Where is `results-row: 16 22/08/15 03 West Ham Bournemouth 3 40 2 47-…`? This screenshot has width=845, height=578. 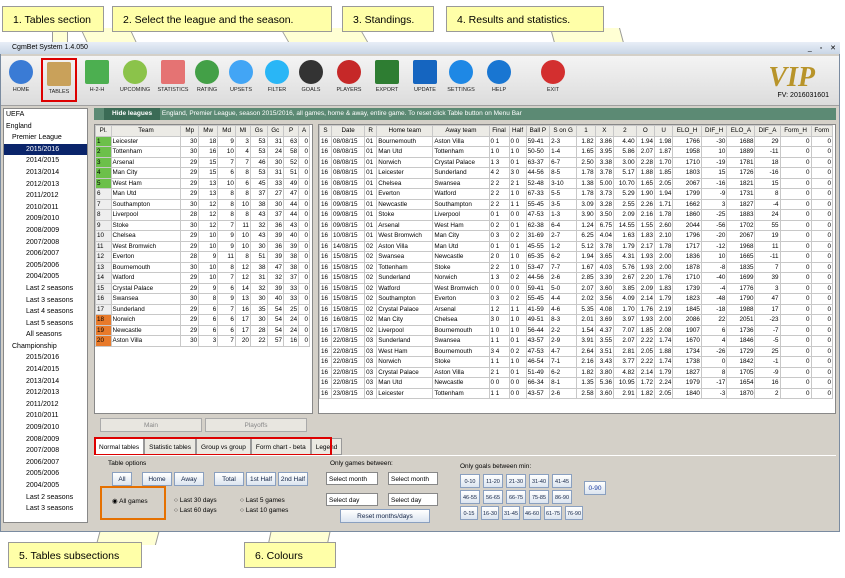 results-row: 16 22/08/15 03 West Ham Bournemouth 3 40 2 47-… is located at coordinates (576, 351).